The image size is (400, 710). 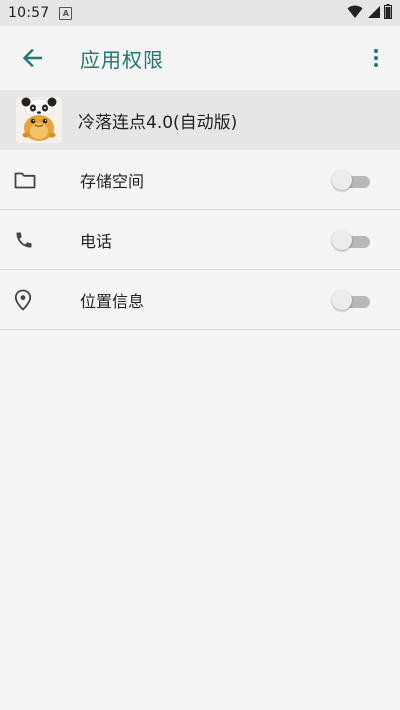 What do you see at coordinates (388, 11) in the screenshot?
I see `battery-icon` at bounding box center [388, 11].